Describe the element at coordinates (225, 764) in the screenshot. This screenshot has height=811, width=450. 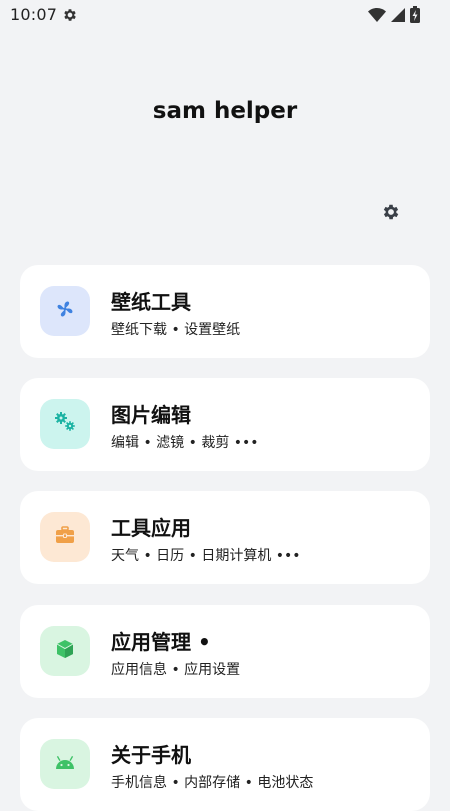
I see `card-about-phone: 关于手机 手机信息 • 内部存储 • 电池状态` at that location.